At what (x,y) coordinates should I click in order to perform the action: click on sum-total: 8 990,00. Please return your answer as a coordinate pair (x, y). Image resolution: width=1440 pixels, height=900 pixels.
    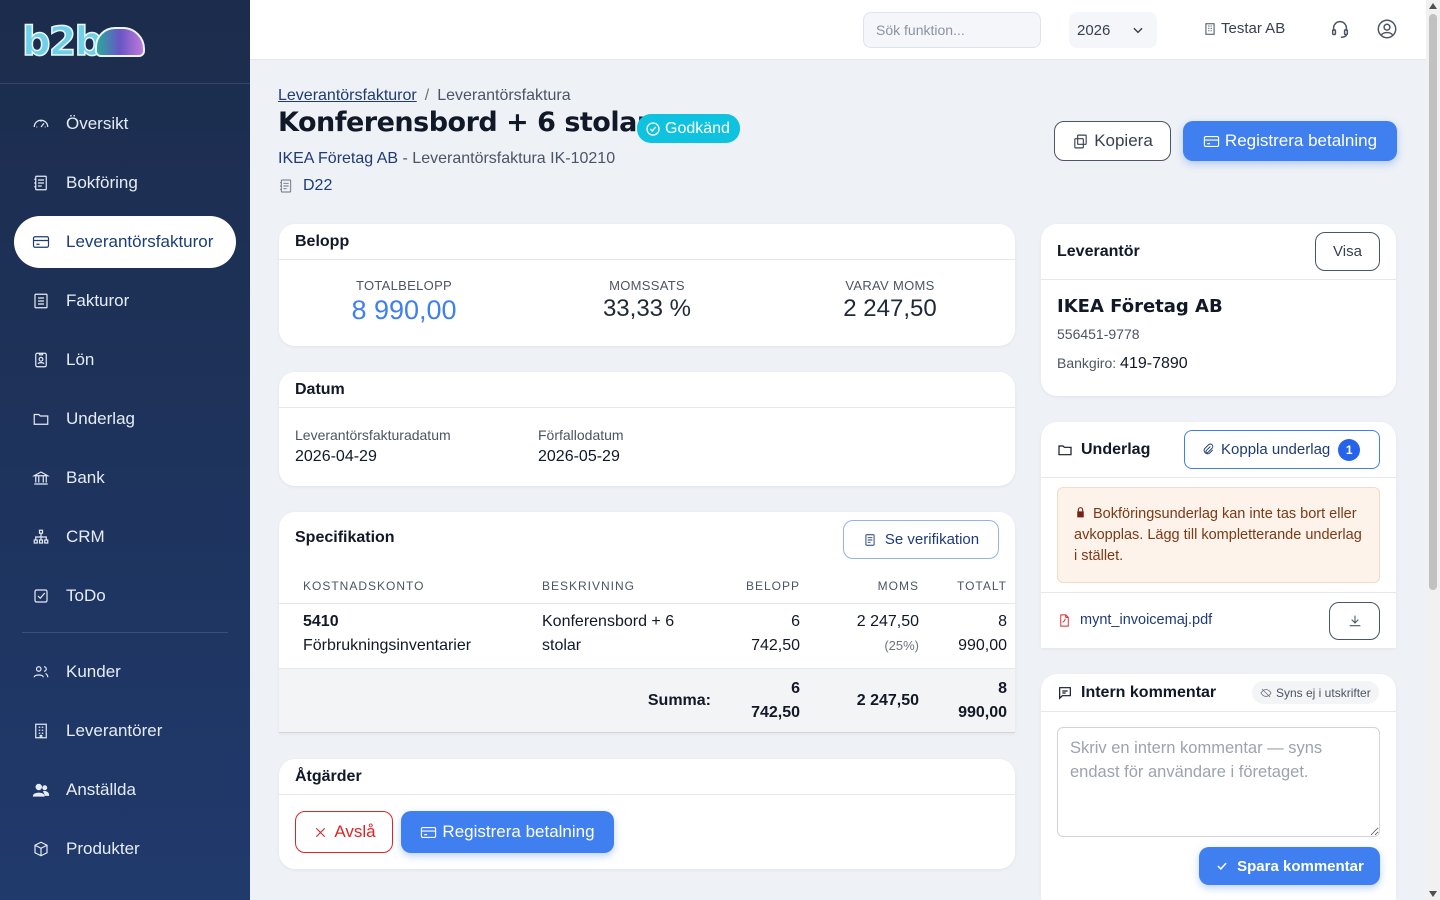
    Looking at the image, I should click on (982, 701).